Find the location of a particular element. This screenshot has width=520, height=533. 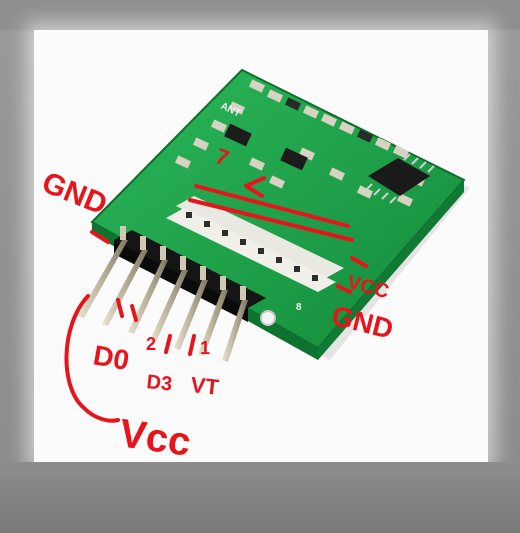

vt-label: VT is located at coordinates (204, 386).